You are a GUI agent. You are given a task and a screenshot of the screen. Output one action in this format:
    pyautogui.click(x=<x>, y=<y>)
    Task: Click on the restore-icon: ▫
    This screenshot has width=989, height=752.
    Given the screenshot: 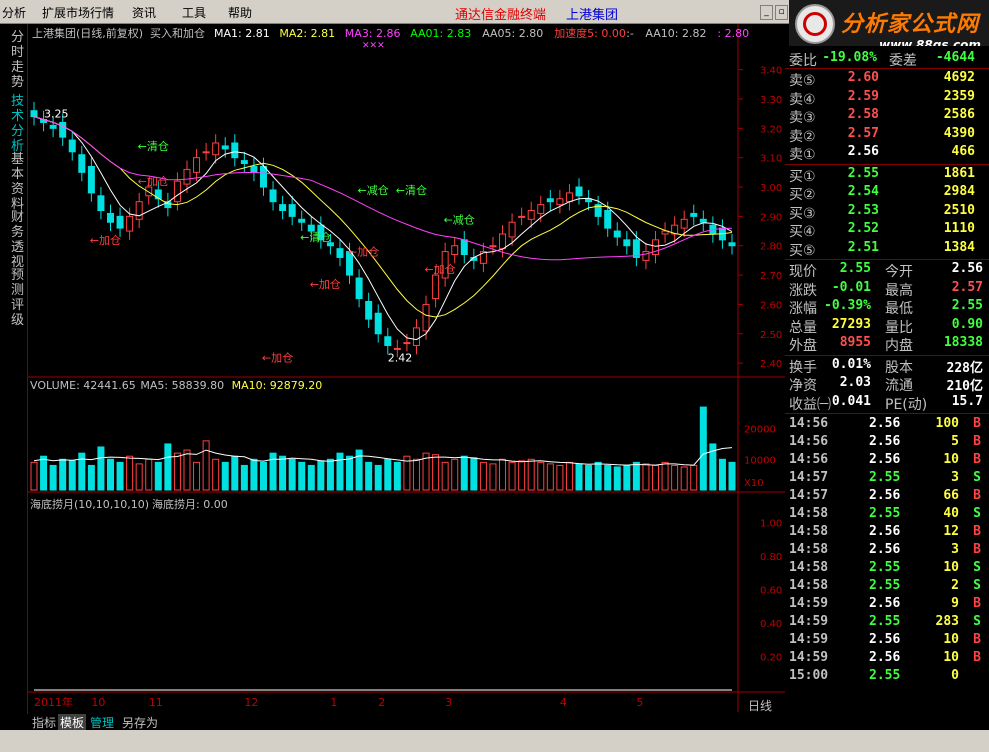 What is the action you would take?
    pyautogui.click(x=781, y=12)
    